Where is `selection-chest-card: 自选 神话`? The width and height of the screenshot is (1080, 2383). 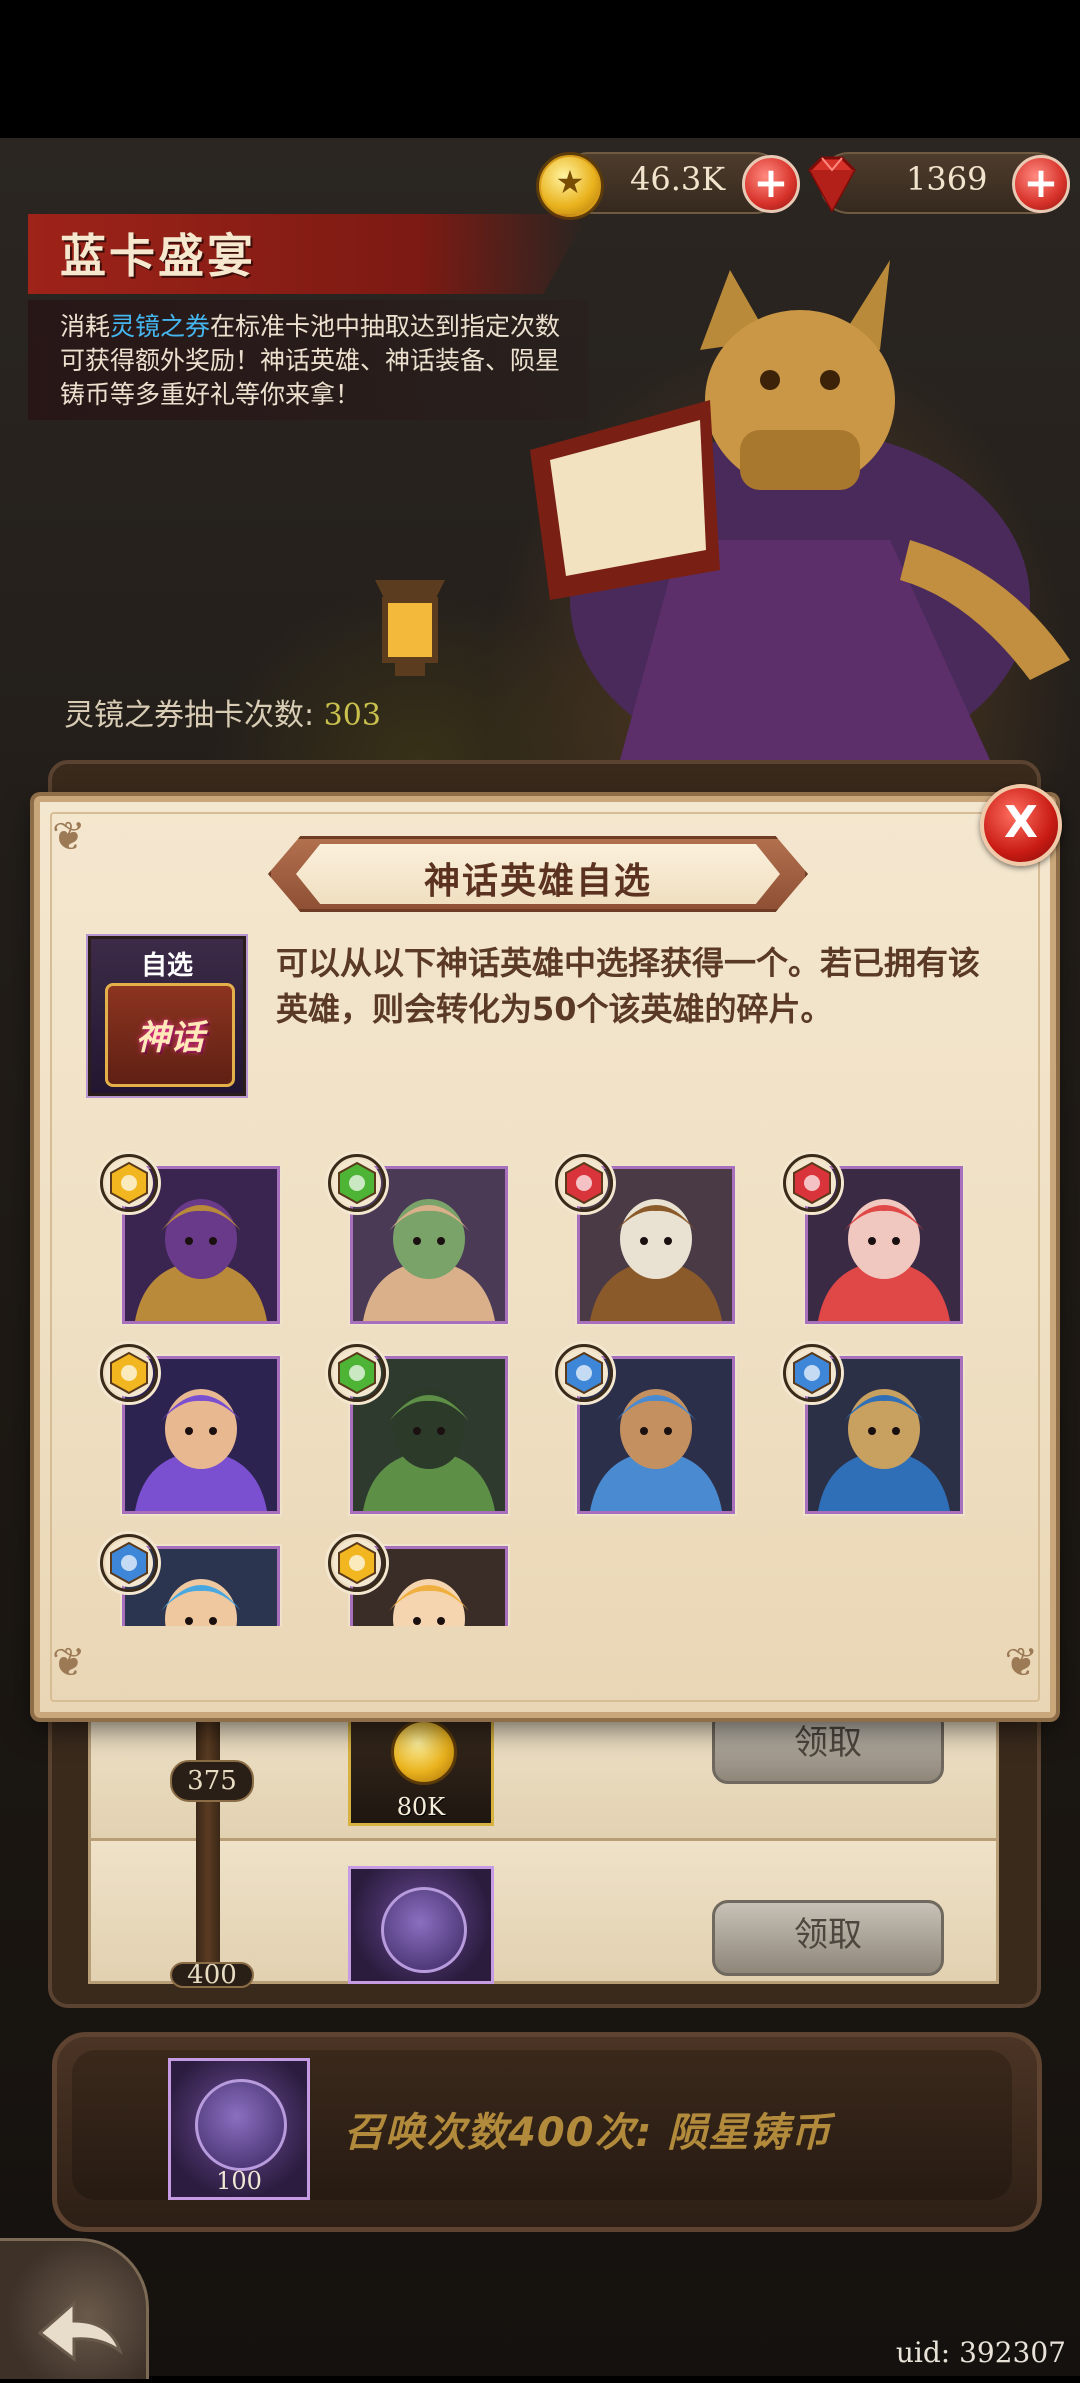 selection-chest-card: 自选 神话 is located at coordinates (167, 1016).